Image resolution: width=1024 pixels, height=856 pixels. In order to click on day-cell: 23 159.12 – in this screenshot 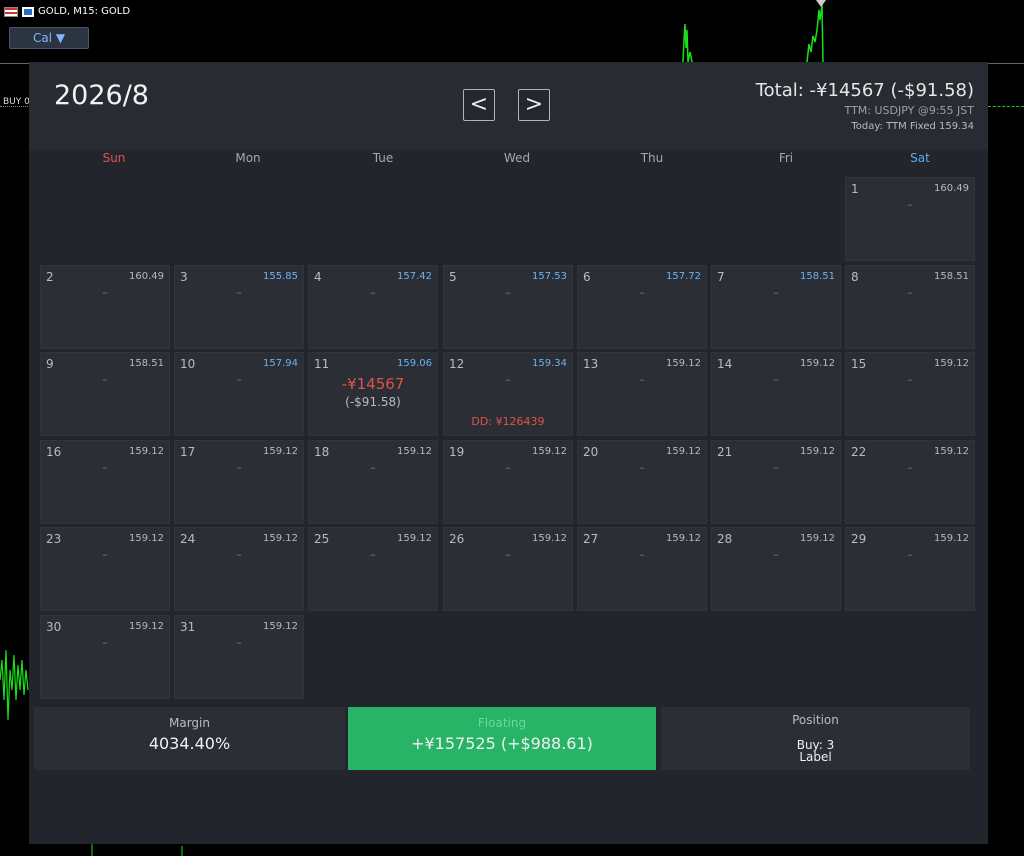, I will do `click(105, 569)`.